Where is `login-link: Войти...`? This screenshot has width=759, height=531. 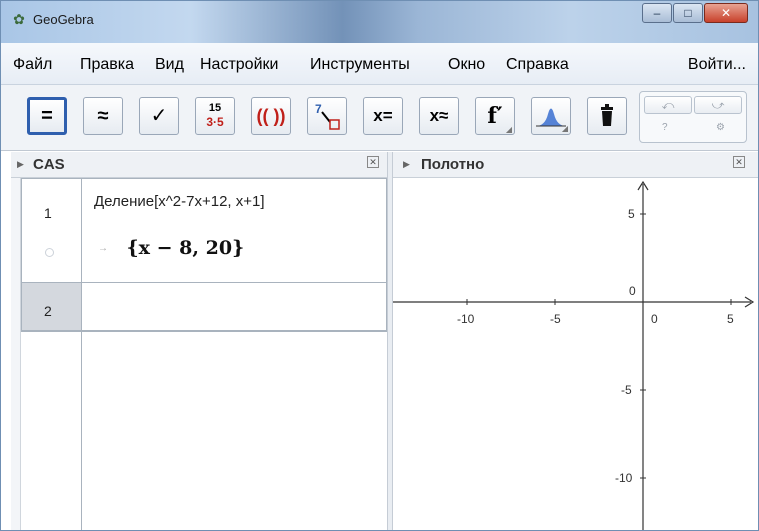 login-link: Войти... is located at coordinates (717, 65).